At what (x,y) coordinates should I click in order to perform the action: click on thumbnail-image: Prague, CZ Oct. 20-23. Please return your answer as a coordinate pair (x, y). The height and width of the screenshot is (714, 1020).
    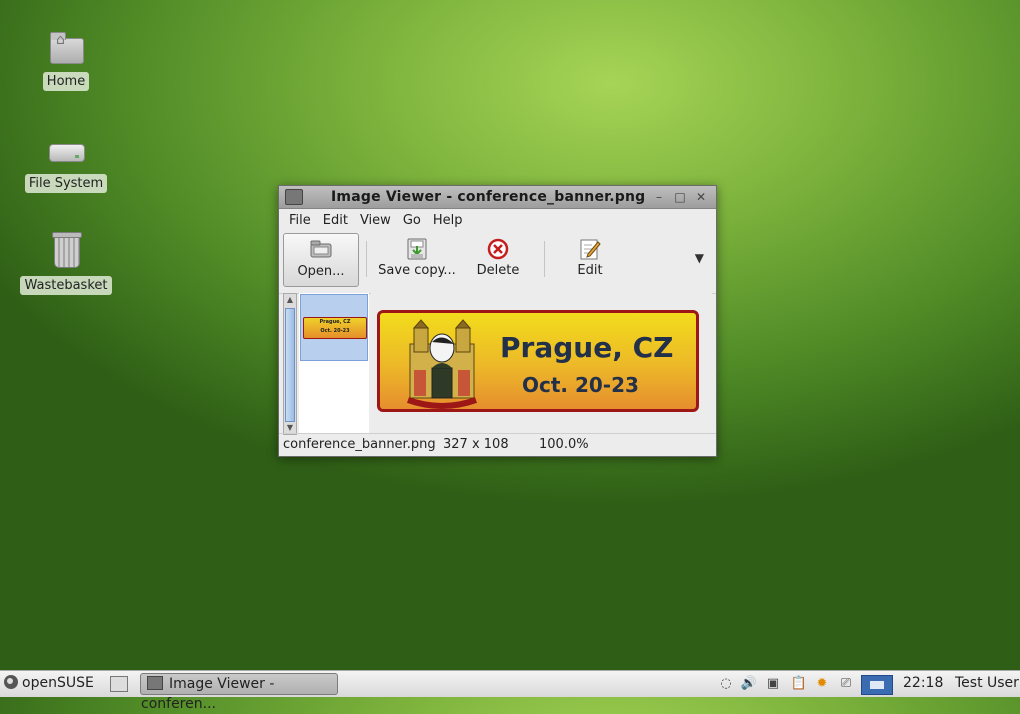
    Looking at the image, I should click on (335, 328).